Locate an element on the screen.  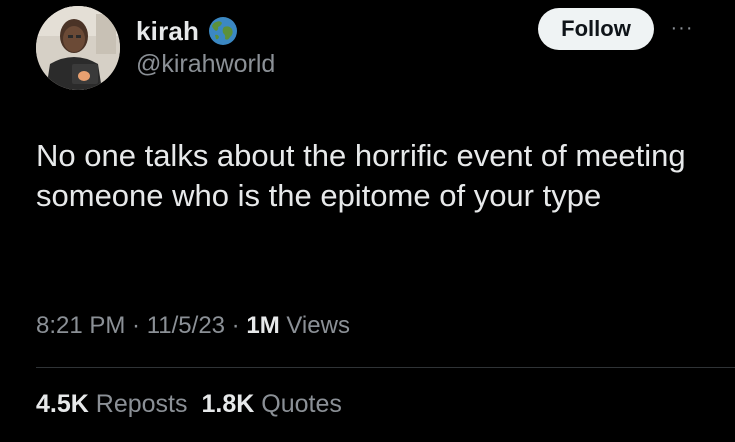
reposts-count: 4.5K is located at coordinates (62, 404).